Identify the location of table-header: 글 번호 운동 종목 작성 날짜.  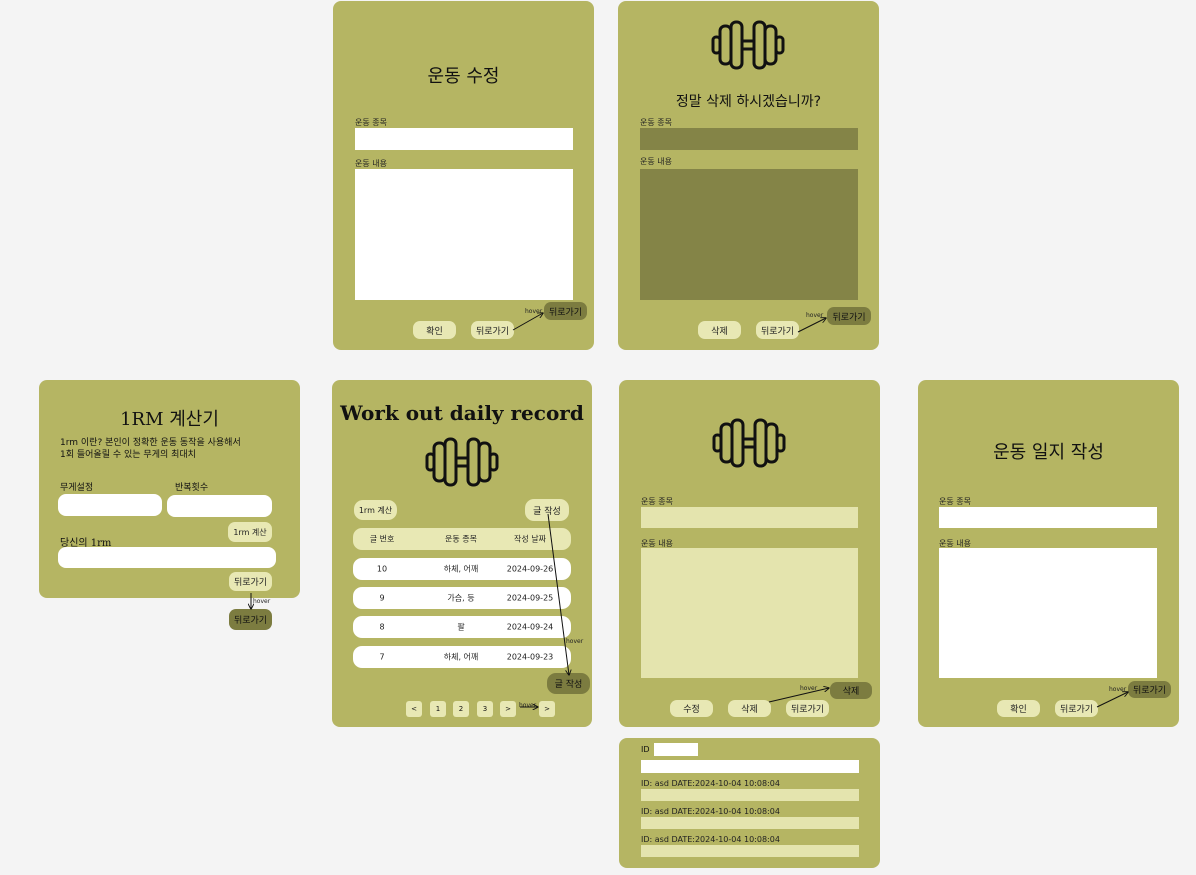
(462, 539).